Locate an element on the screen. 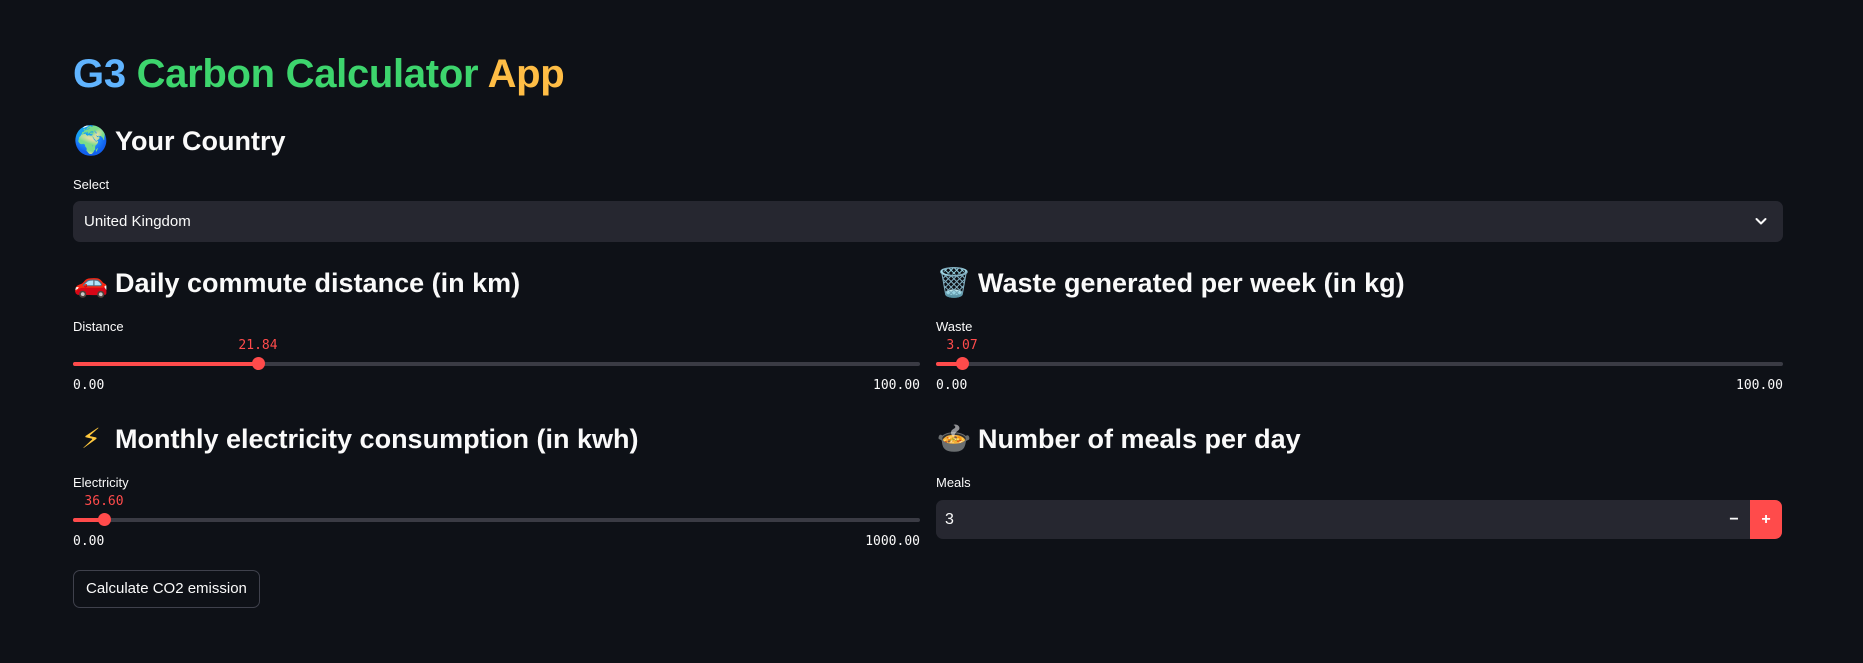 The image size is (1863, 663). waste-slider-value: 3.07 is located at coordinates (962, 345).